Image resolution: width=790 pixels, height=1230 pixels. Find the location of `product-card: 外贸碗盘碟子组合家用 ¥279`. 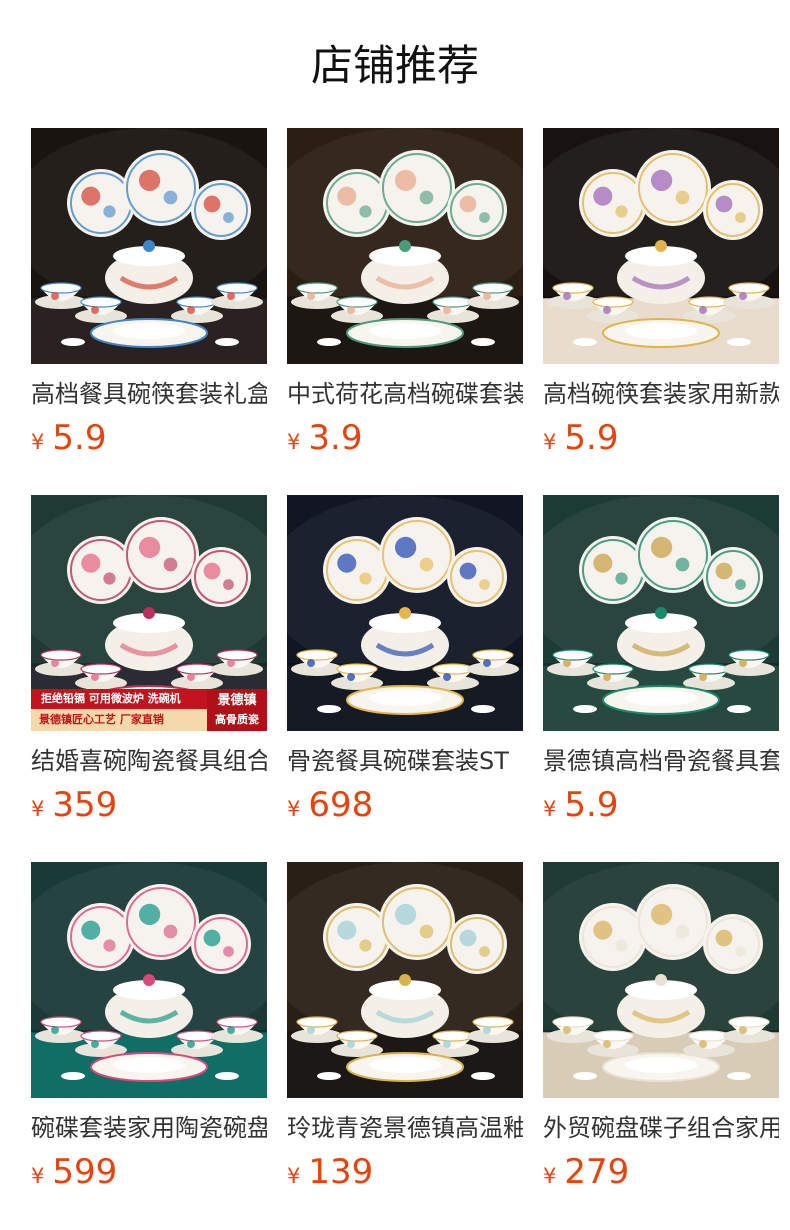

product-card: 外贸碗盘碟子组合家用 ¥279 is located at coordinates (661, 1045).